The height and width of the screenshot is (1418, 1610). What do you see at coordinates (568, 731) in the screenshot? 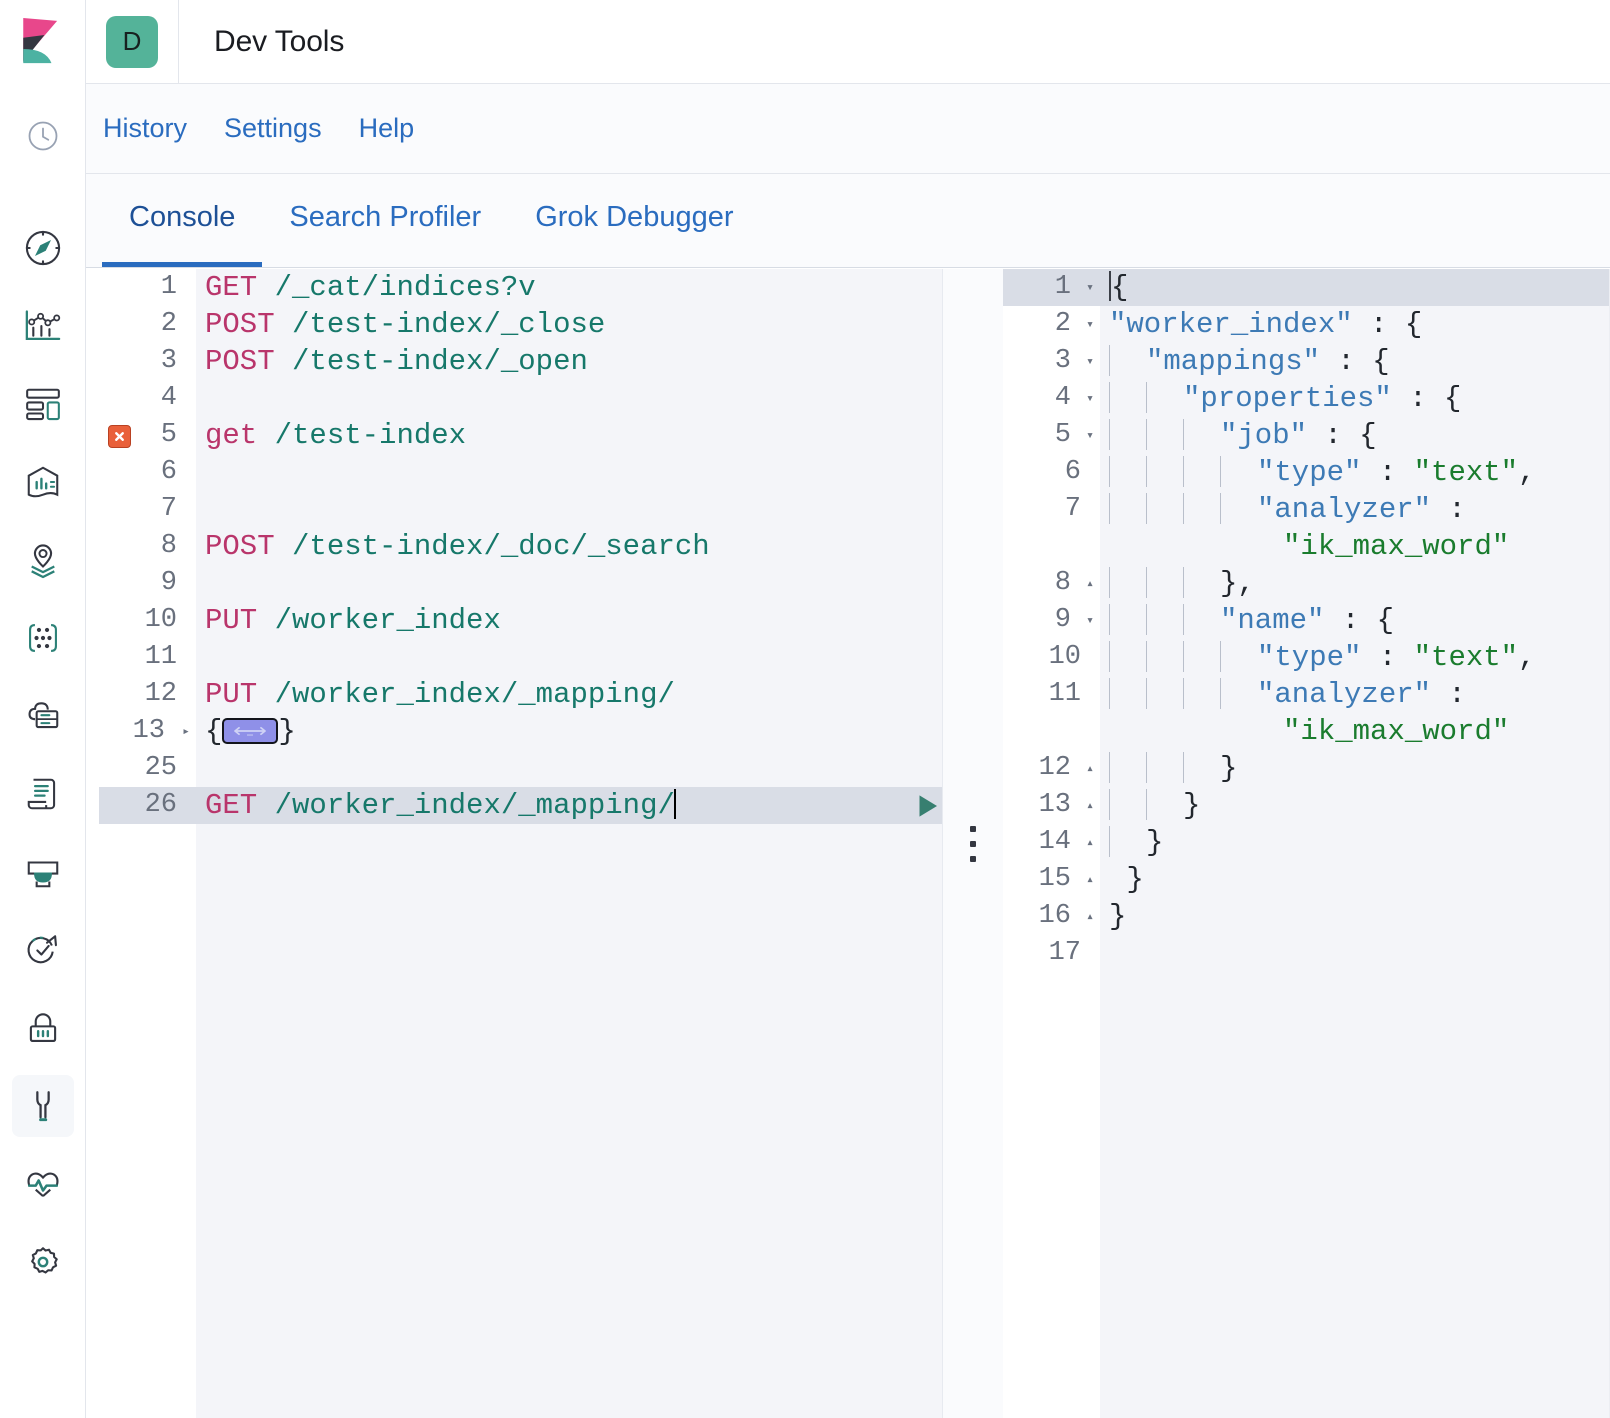
I see `request-line: {}` at bounding box center [568, 731].